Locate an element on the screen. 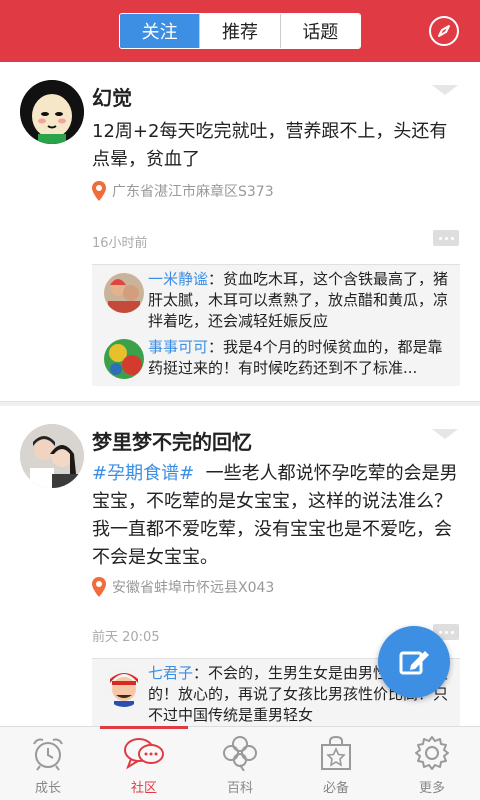 Image resolution: width=480 pixels, height=800 pixels. feed-tab-switcher: 关注 推荐 话题 is located at coordinates (240, 31).